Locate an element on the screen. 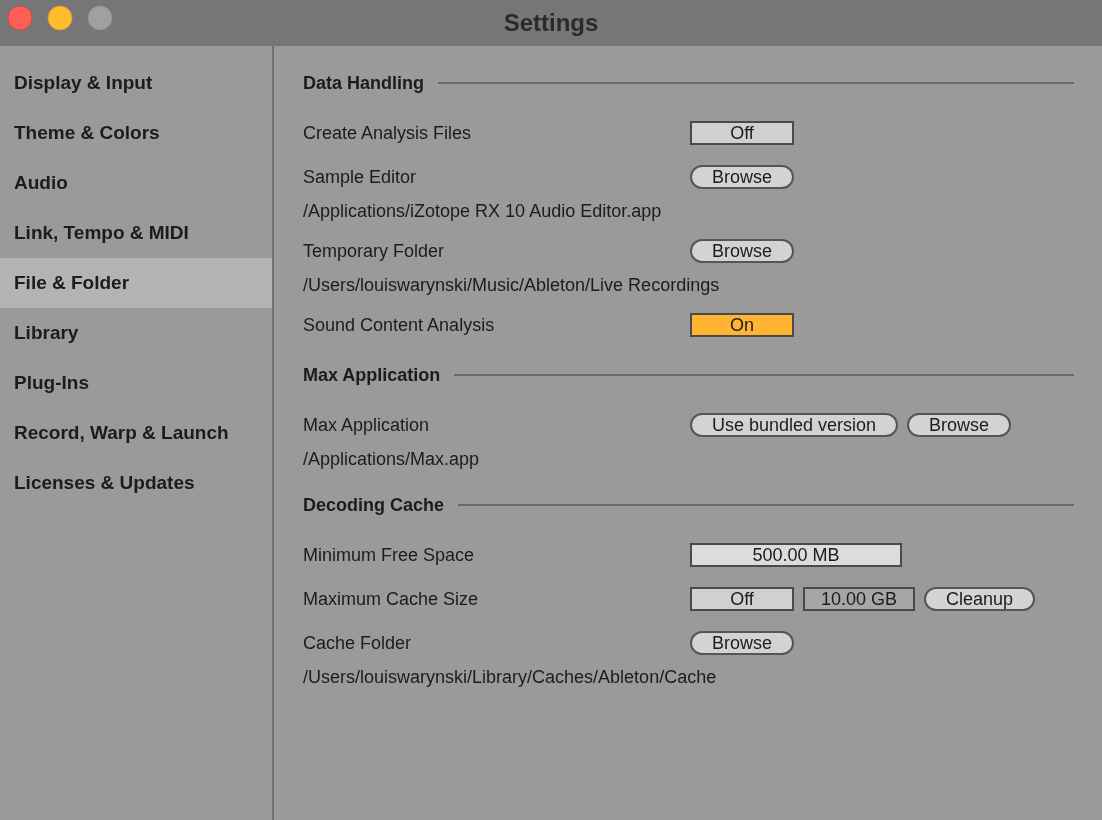  sidebar-item: Display & Input is located at coordinates (136, 83).